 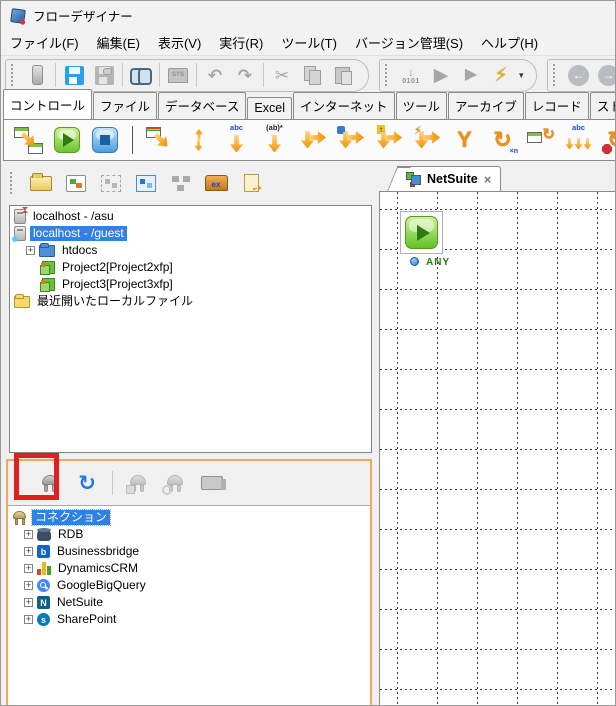 I want to click on table-loop-button: ↻, so click(x=540, y=140).